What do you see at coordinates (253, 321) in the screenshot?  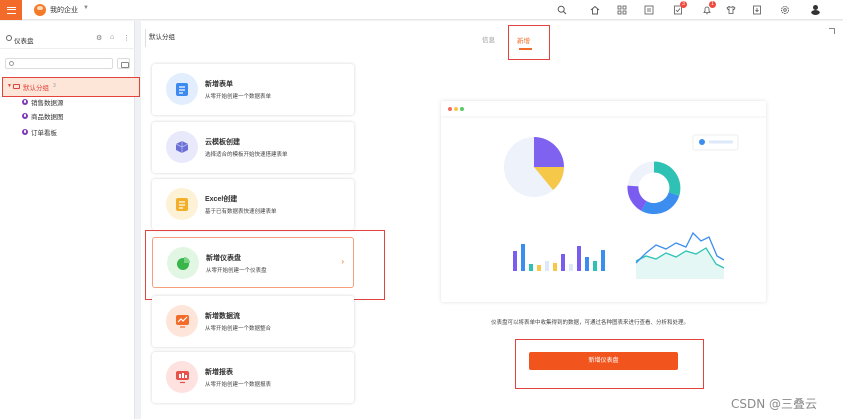 I see `dataflow-card: 新增数据流 从零开始创建一个数据整合` at bounding box center [253, 321].